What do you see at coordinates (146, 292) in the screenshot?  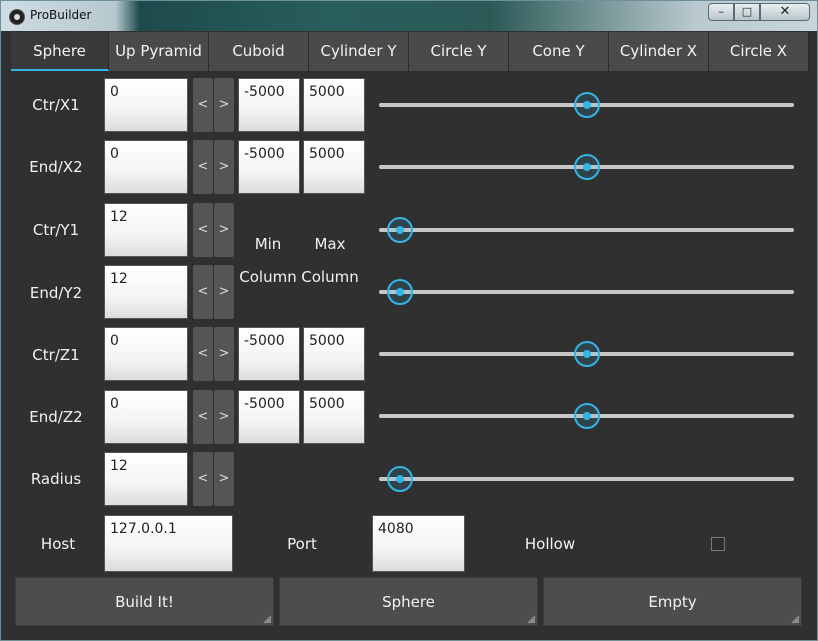 I see `end-y2-input: 12` at bounding box center [146, 292].